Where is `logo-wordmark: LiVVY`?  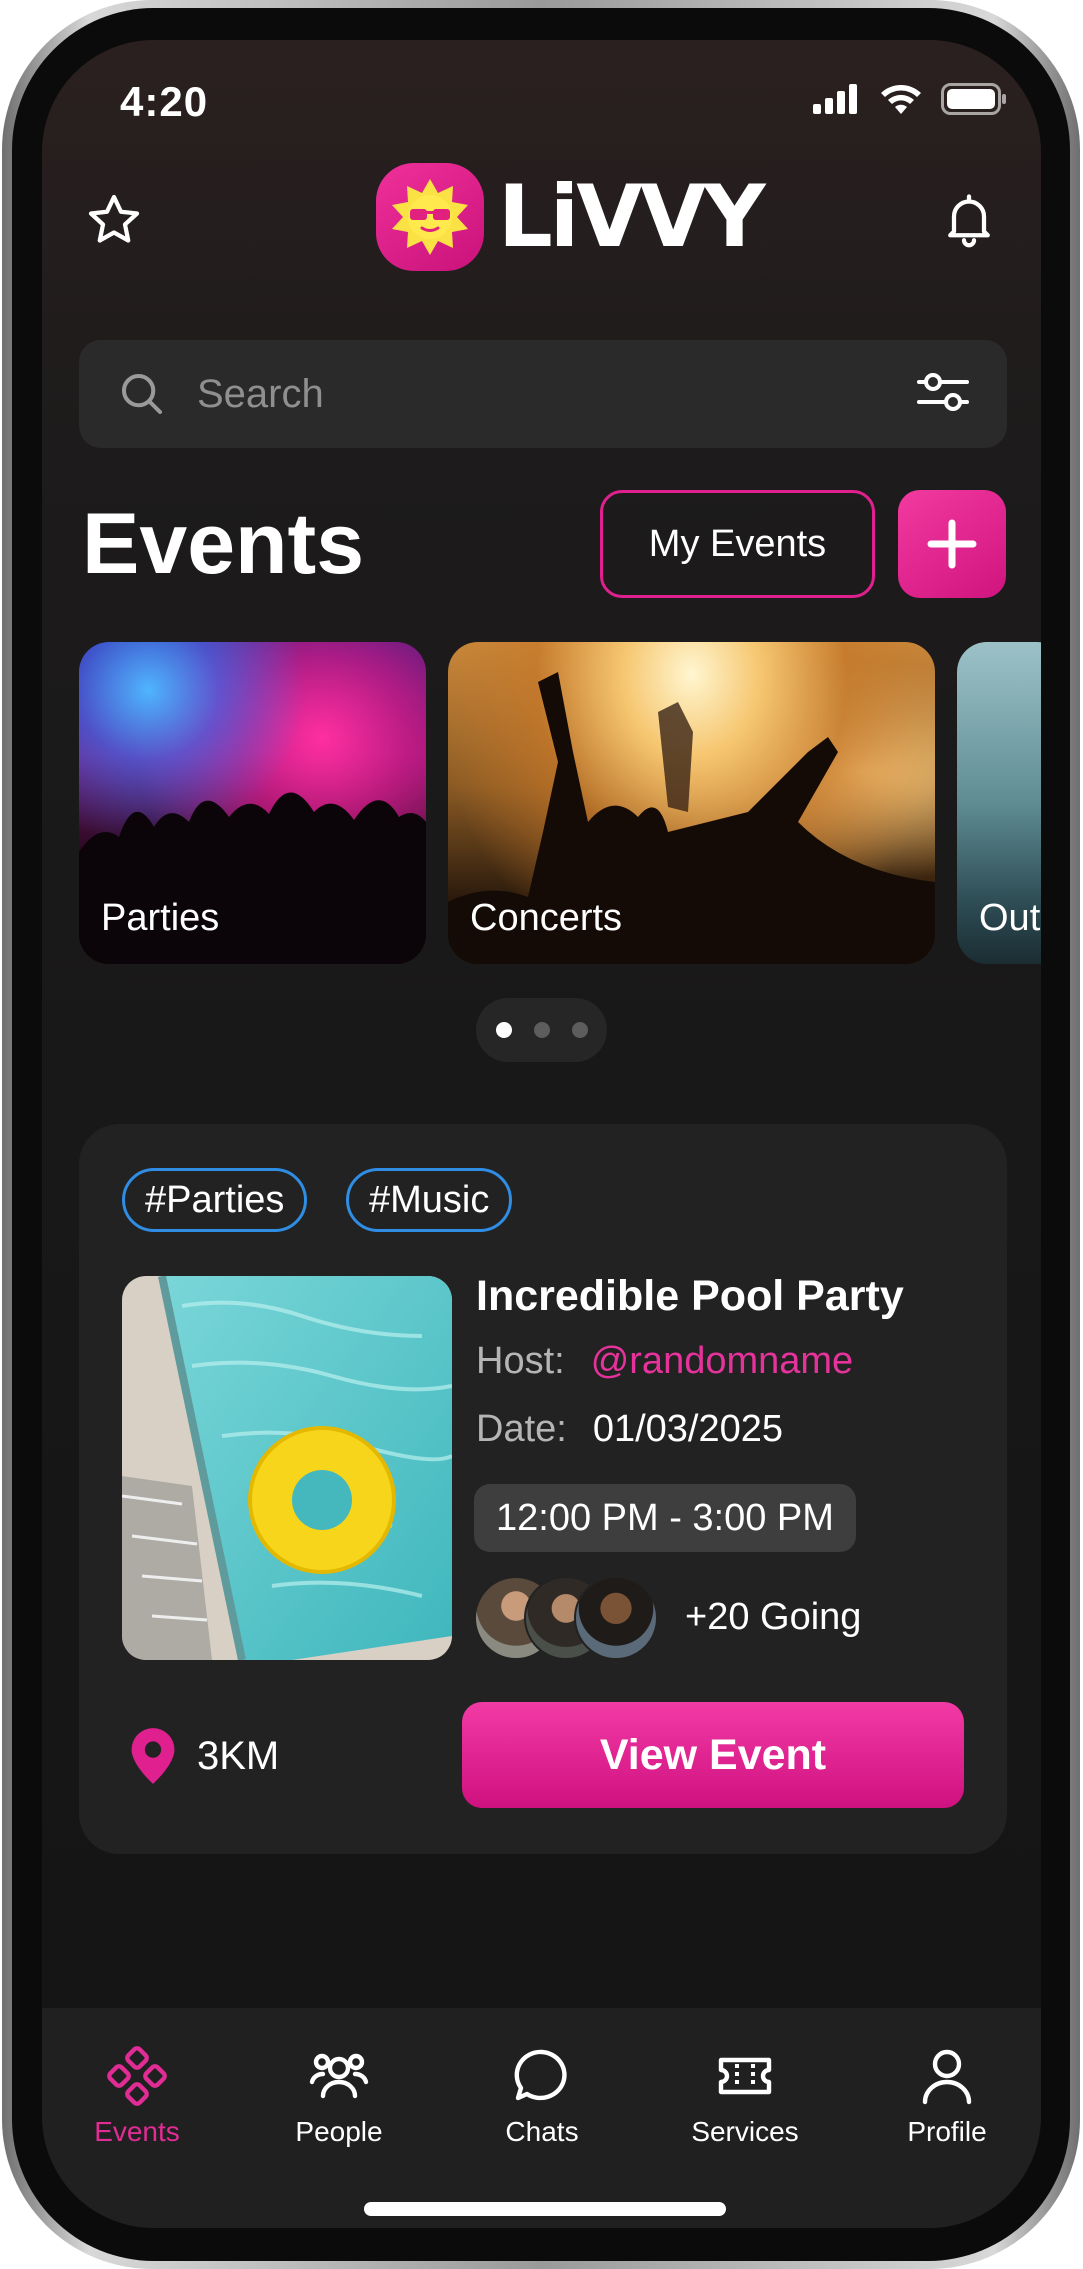 logo-wordmark: LiVVY is located at coordinates (632, 217).